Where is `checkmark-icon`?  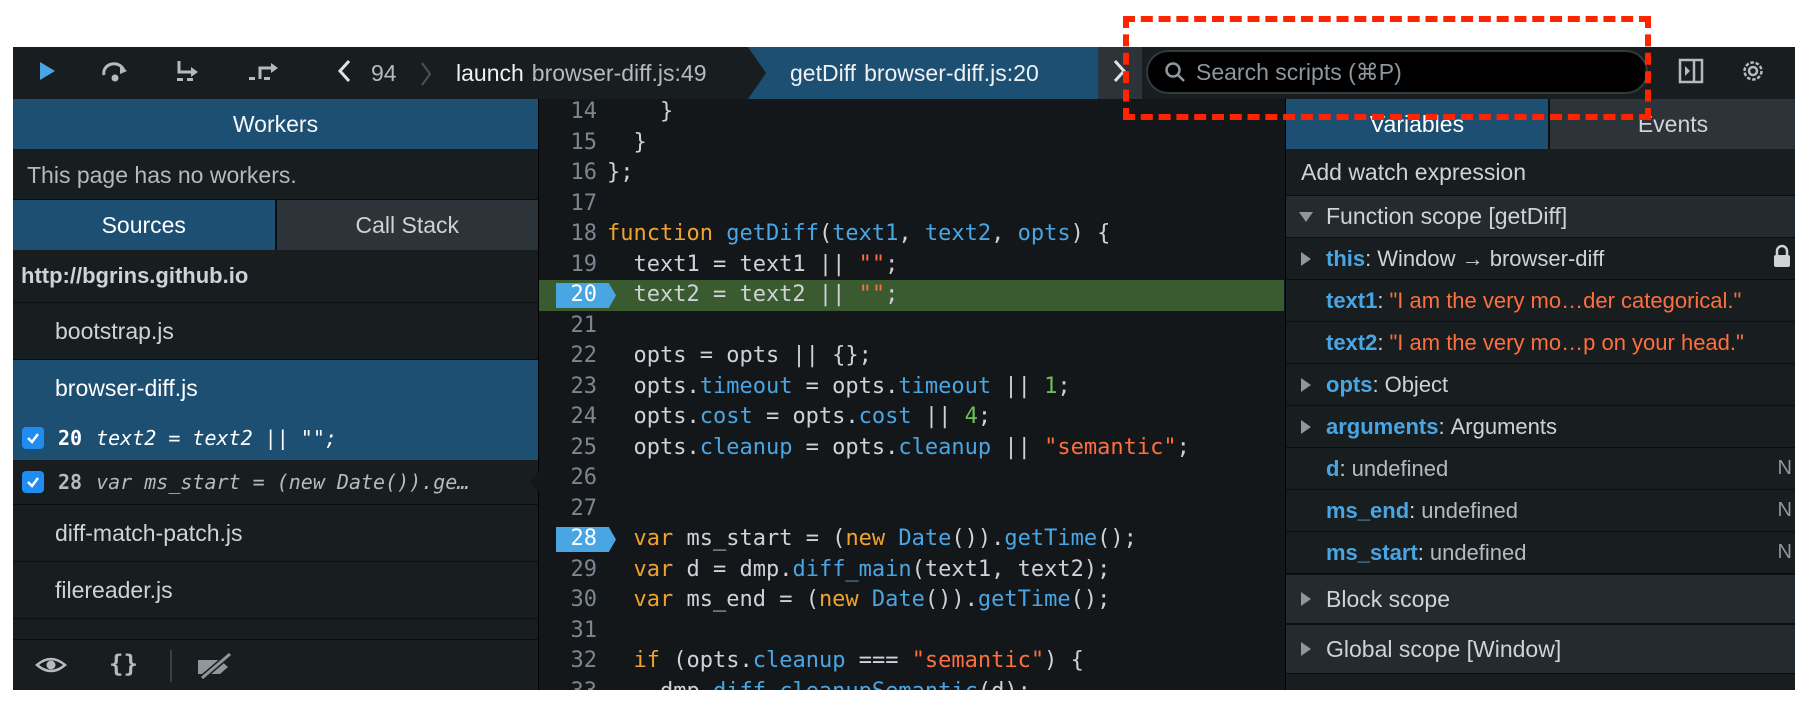
checkmark-icon is located at coordinates (33, 482).